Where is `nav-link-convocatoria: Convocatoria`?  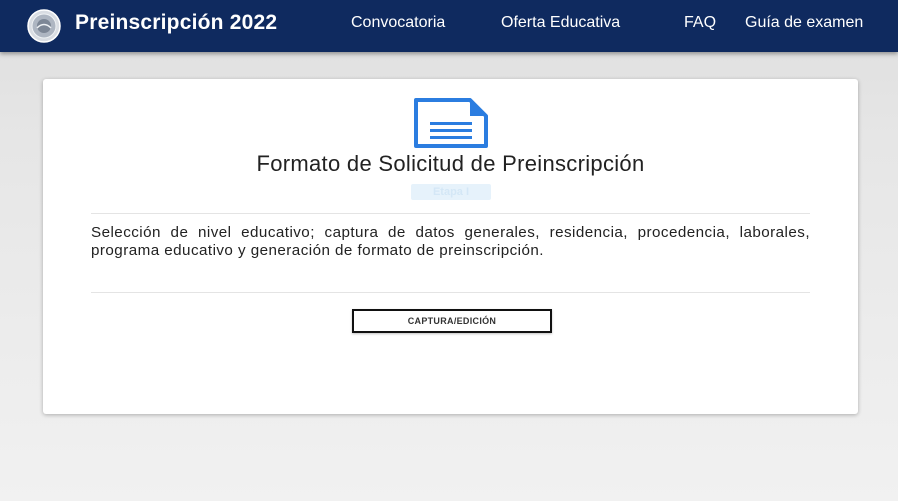 nav-link-convocatoria: Convocatoria is located at coordinates (398, 23).